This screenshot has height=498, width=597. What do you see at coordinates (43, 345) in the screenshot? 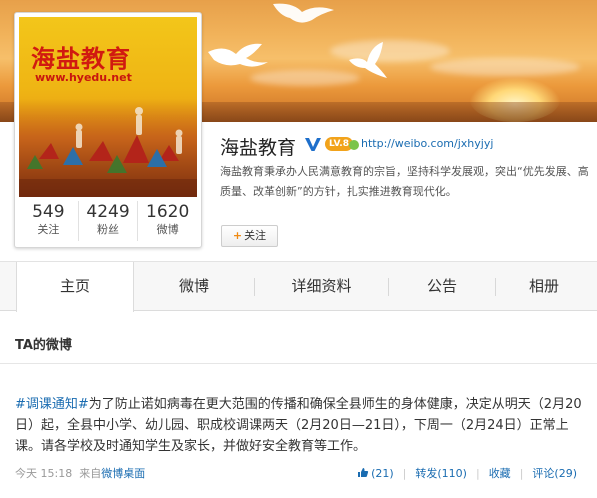
I see `feed-section-title: TA的微博` at bounding box center [43, 345].